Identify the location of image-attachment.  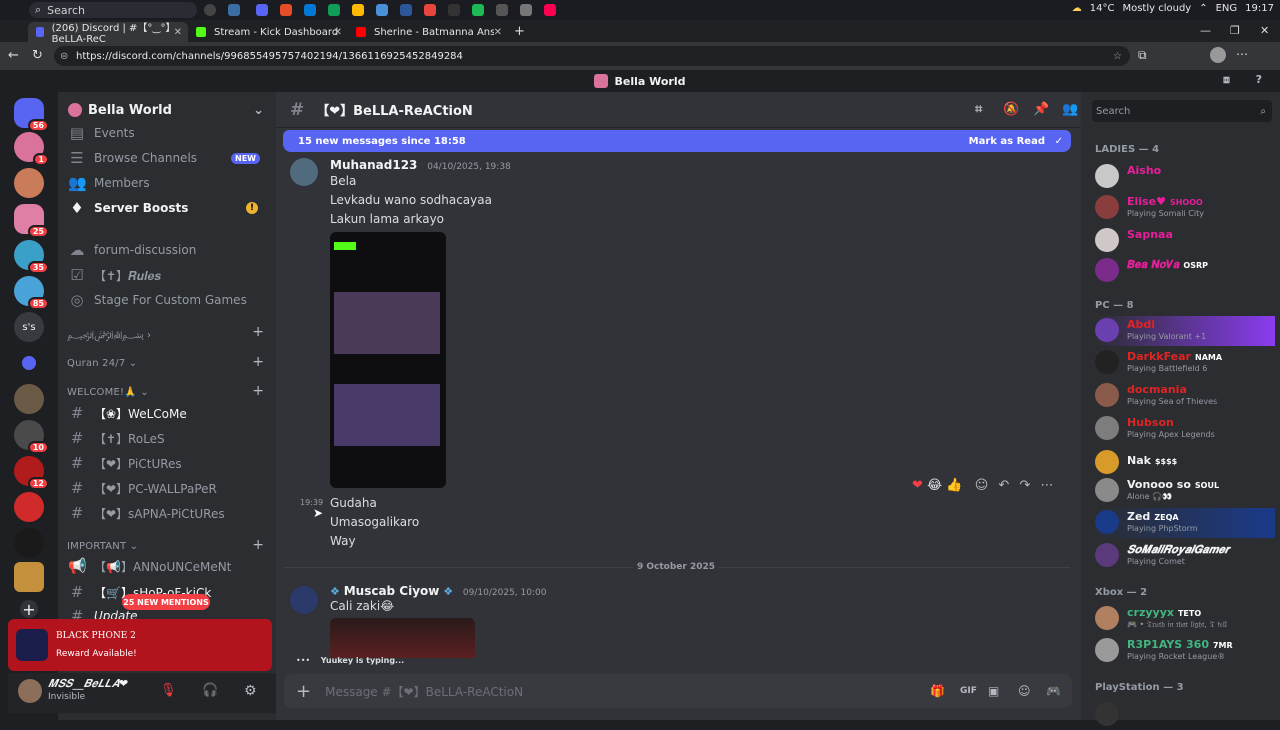
(402, 638).